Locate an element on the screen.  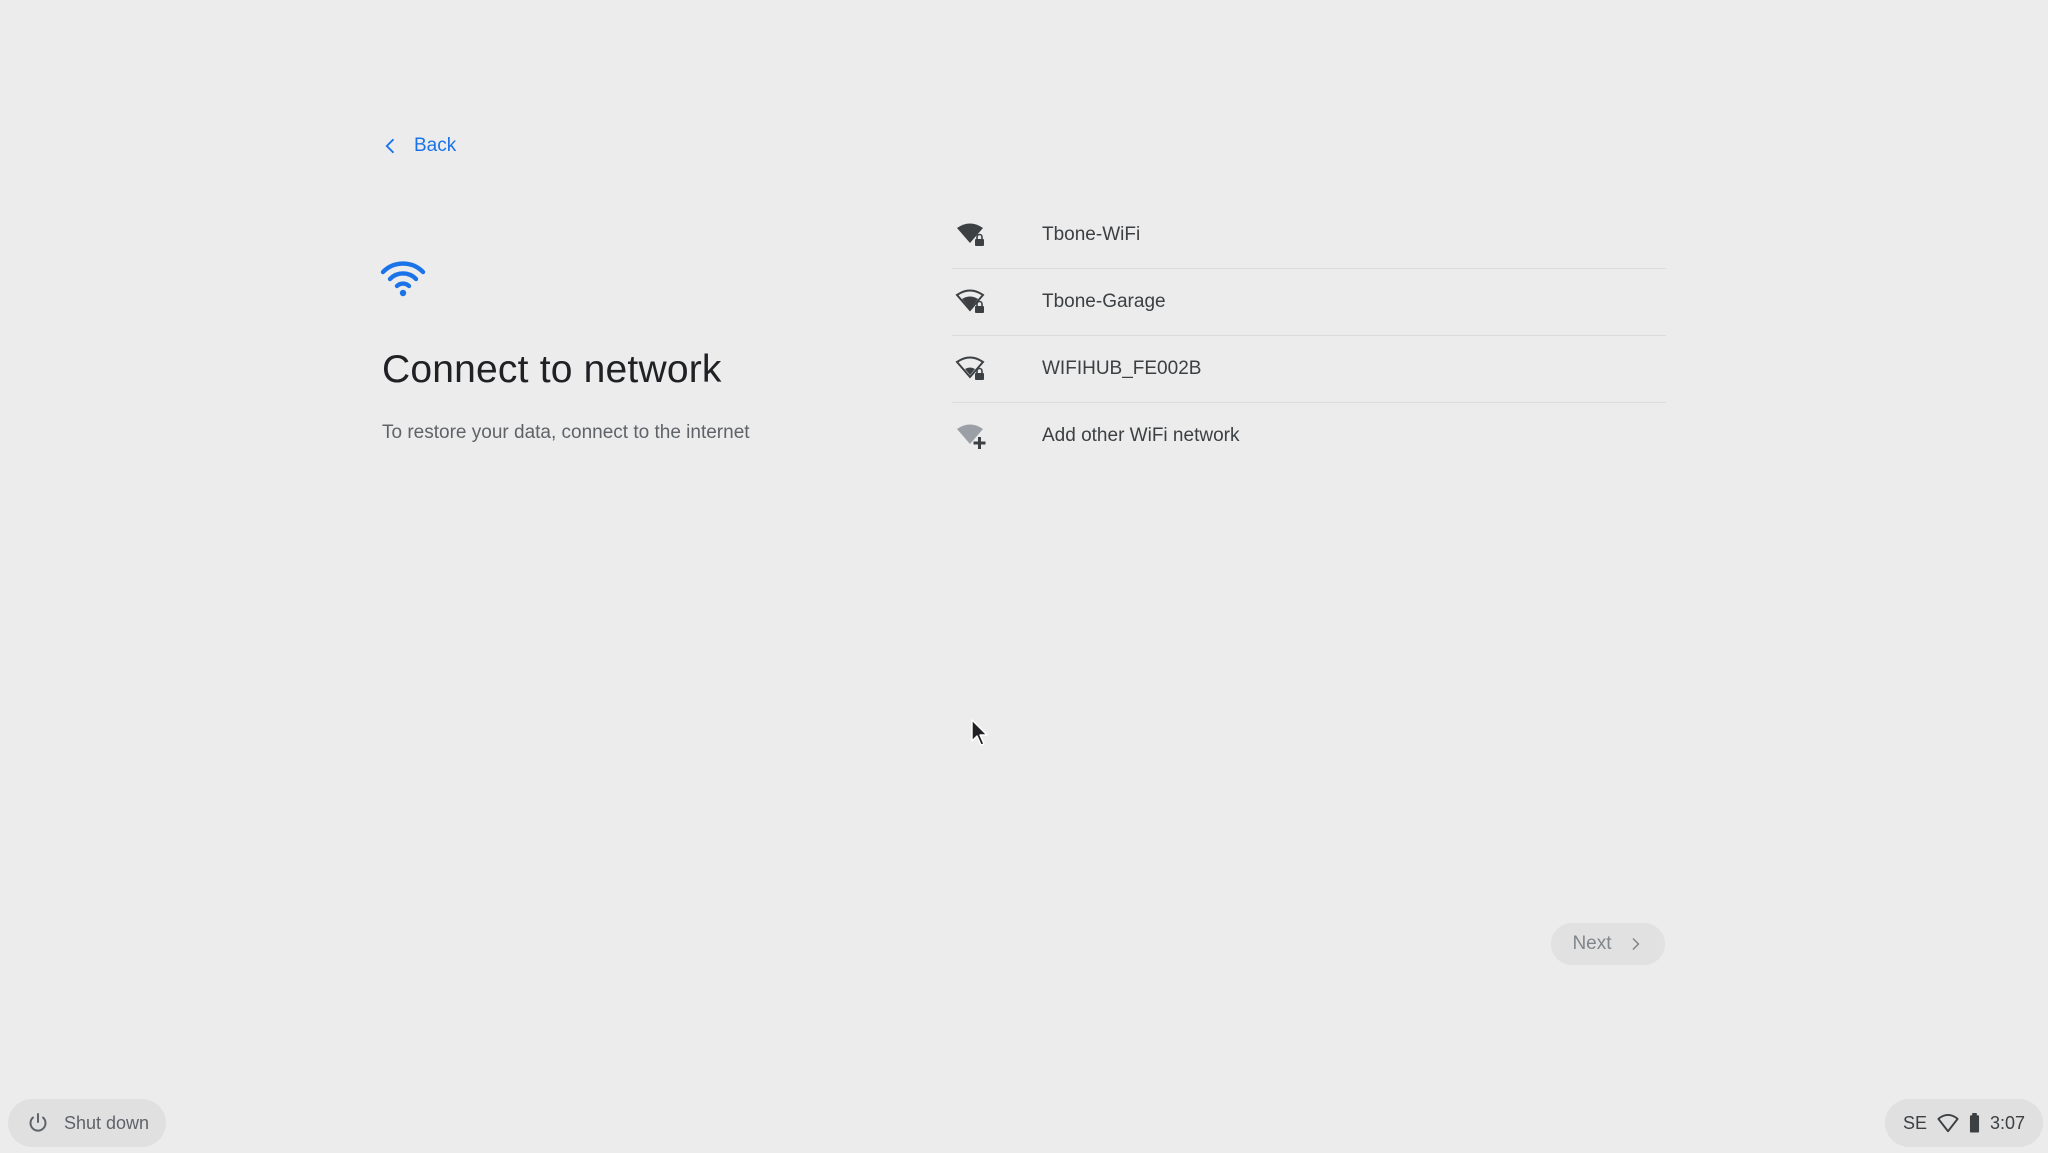
chevron-left-icon is located at coordinates (391, 146).